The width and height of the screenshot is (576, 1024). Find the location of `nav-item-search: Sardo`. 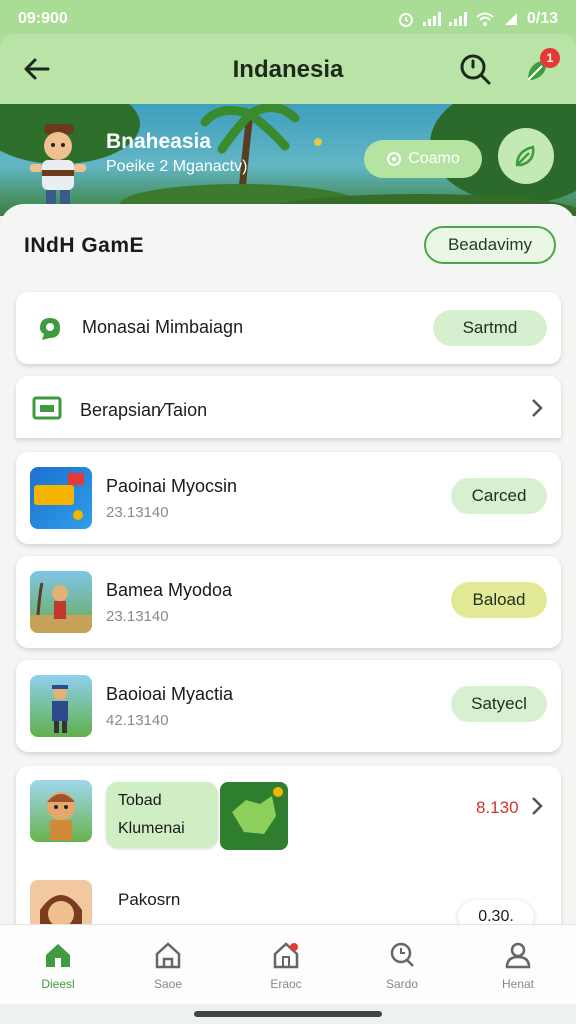

nav-item-search: Sardo is located at coordinates (402, 965).